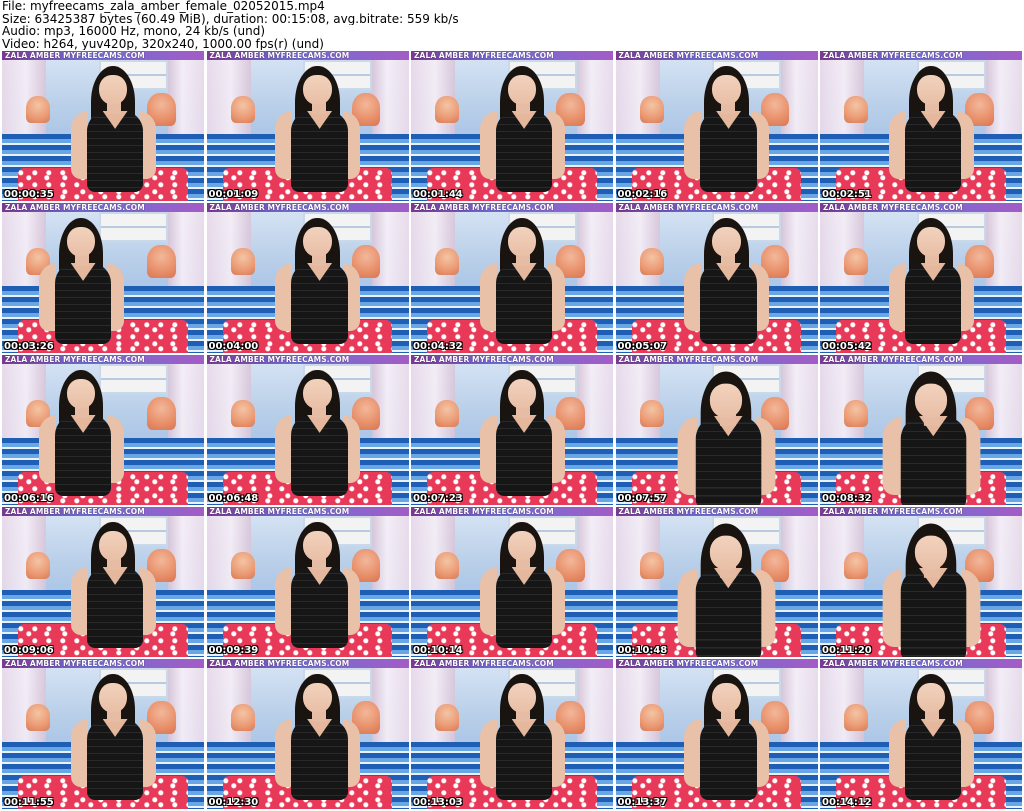 The height and width of the screenshot is (811, 1024). Describe the element at coordinates (103, 582) in the screenshot. I see `video-thumbnail: ZALA AMBER MYFREECAMS.COM 00:09:06` at that location.